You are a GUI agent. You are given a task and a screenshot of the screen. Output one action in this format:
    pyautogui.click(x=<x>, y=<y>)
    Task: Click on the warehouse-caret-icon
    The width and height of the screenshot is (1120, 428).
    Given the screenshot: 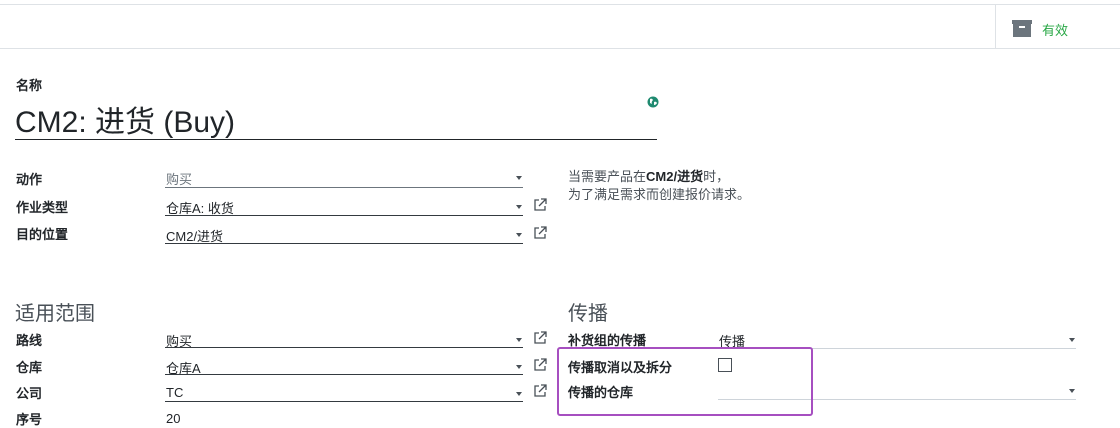 What is the action you would take?
    pyautogui.click(x=519, y=367)
    